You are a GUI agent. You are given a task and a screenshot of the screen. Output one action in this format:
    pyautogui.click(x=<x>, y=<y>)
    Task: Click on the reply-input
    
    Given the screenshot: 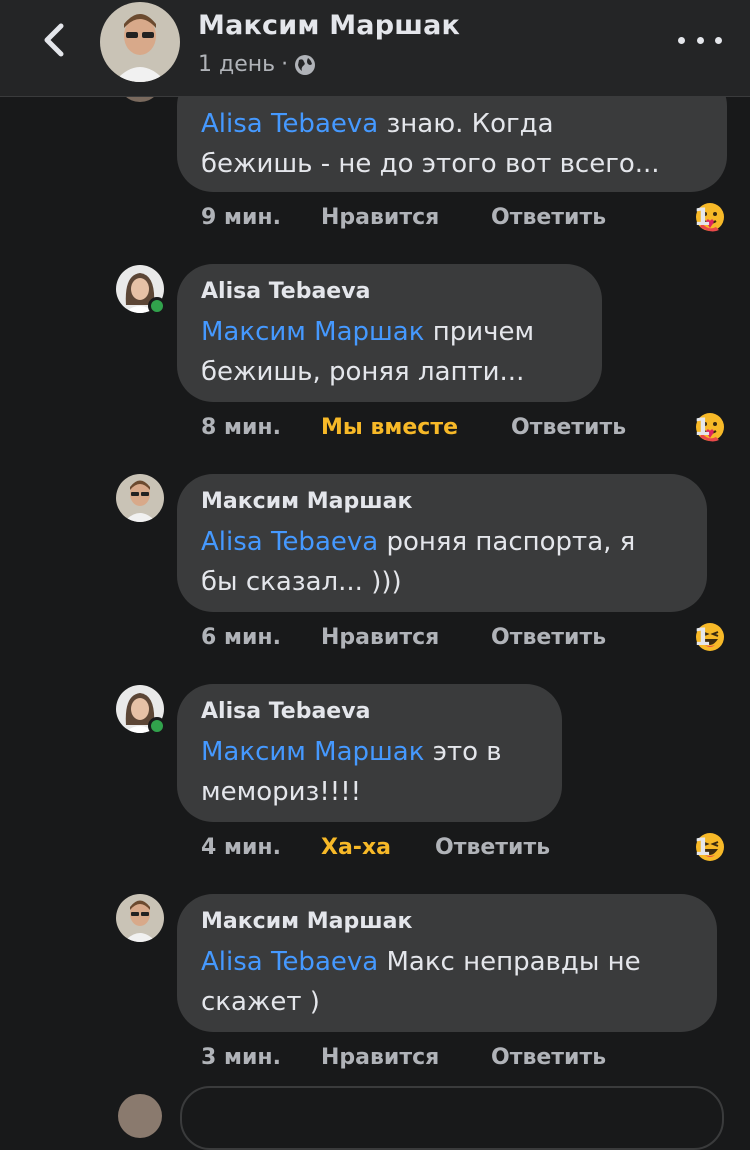 What is the action you would take?
    pyautogui.click(x=452, y=1118)
    